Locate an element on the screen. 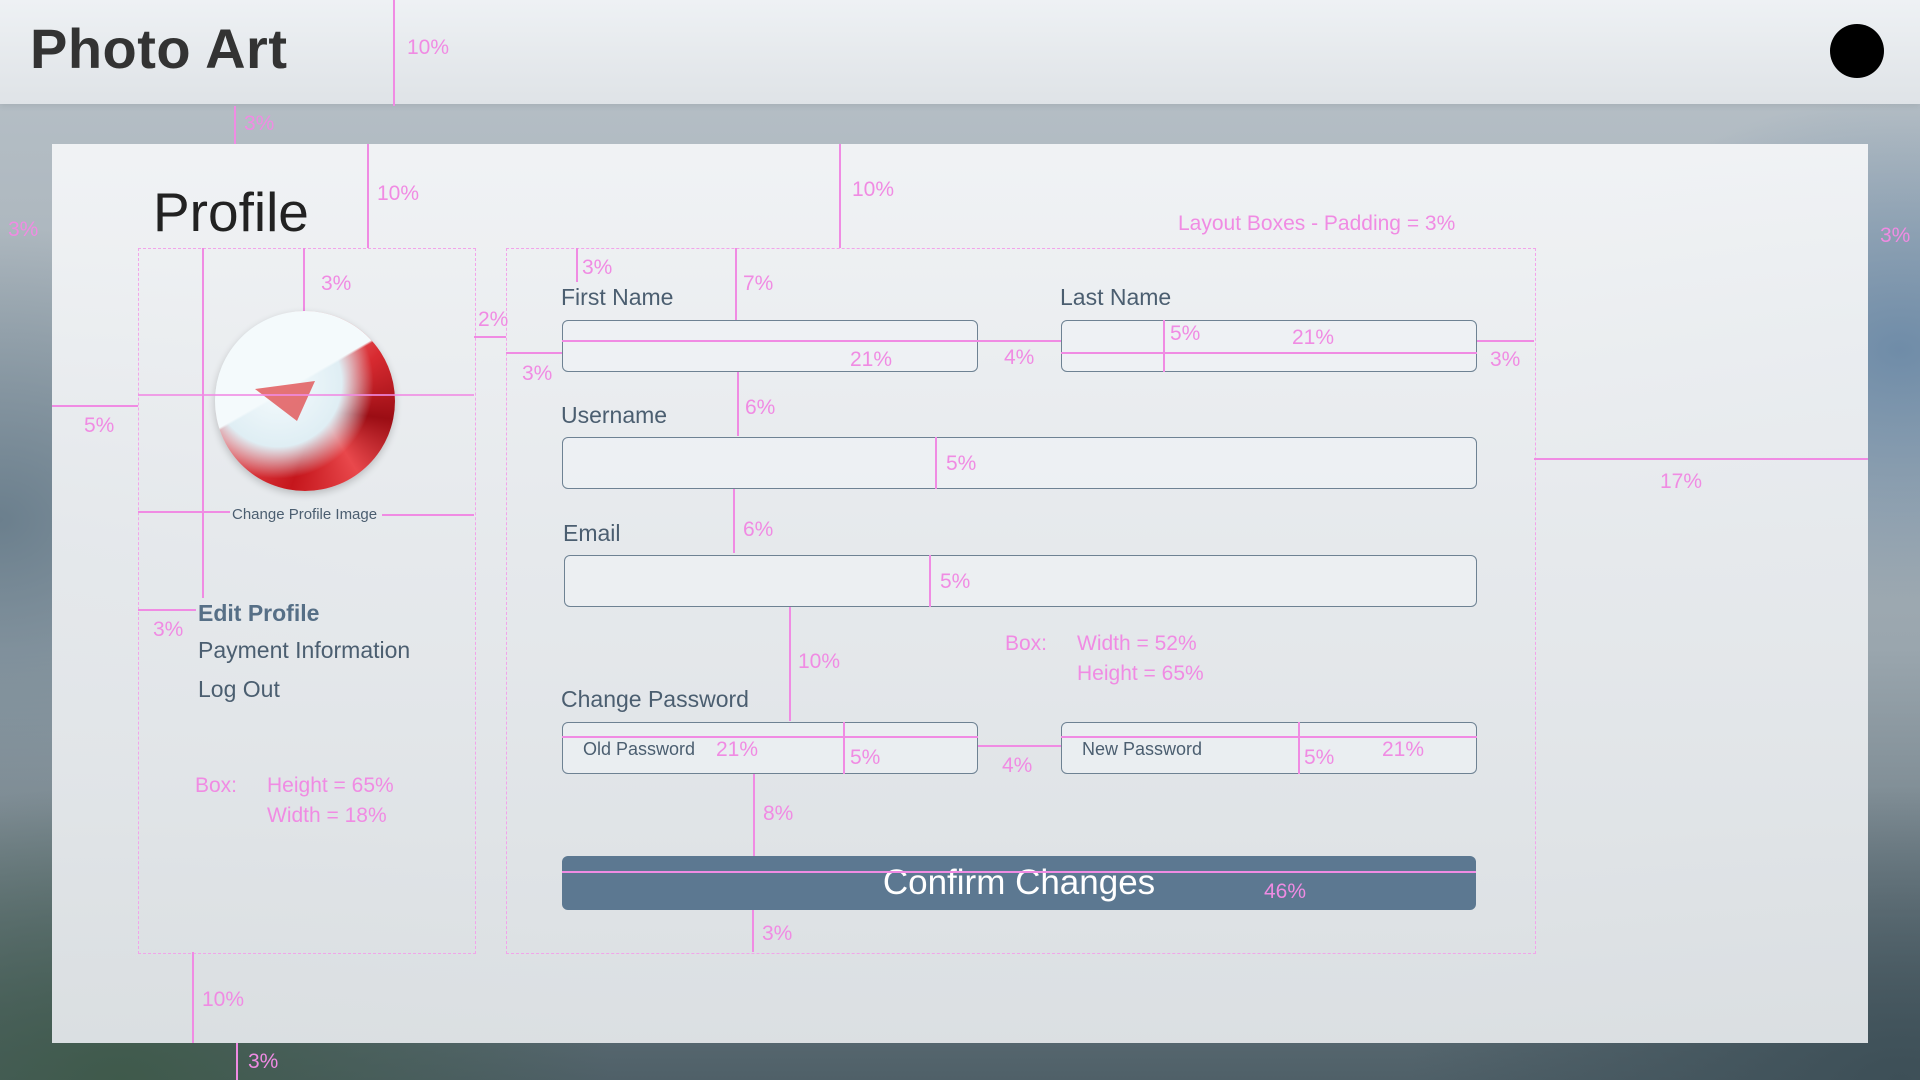 Image resolution: width=1920 pixels, height=1080 pixels. page-title: Profile is located at coordinates (231, 212).